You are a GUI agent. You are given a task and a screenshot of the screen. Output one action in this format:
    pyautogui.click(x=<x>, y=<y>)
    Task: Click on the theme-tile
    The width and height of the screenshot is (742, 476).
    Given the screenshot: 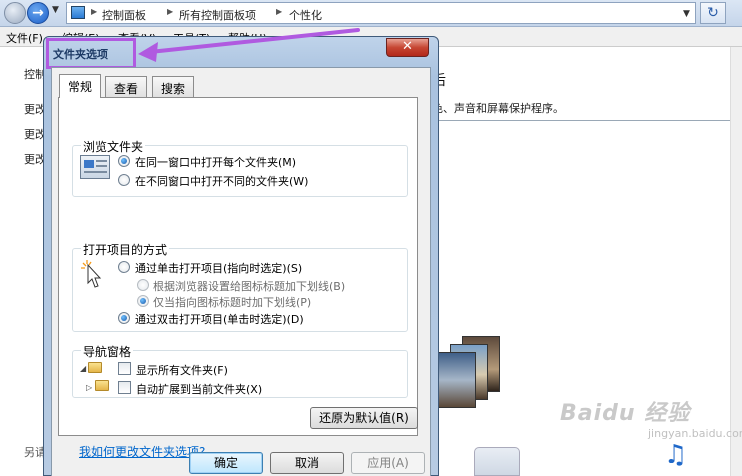 What is the action you would take?
    pyautogui.click(x=497, y=461)
    